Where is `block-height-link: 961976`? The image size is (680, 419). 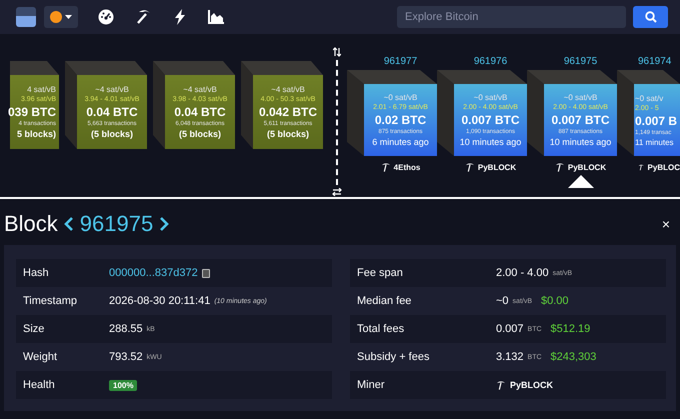 block-height-link: 961976 is located at coordinates (490, 63).